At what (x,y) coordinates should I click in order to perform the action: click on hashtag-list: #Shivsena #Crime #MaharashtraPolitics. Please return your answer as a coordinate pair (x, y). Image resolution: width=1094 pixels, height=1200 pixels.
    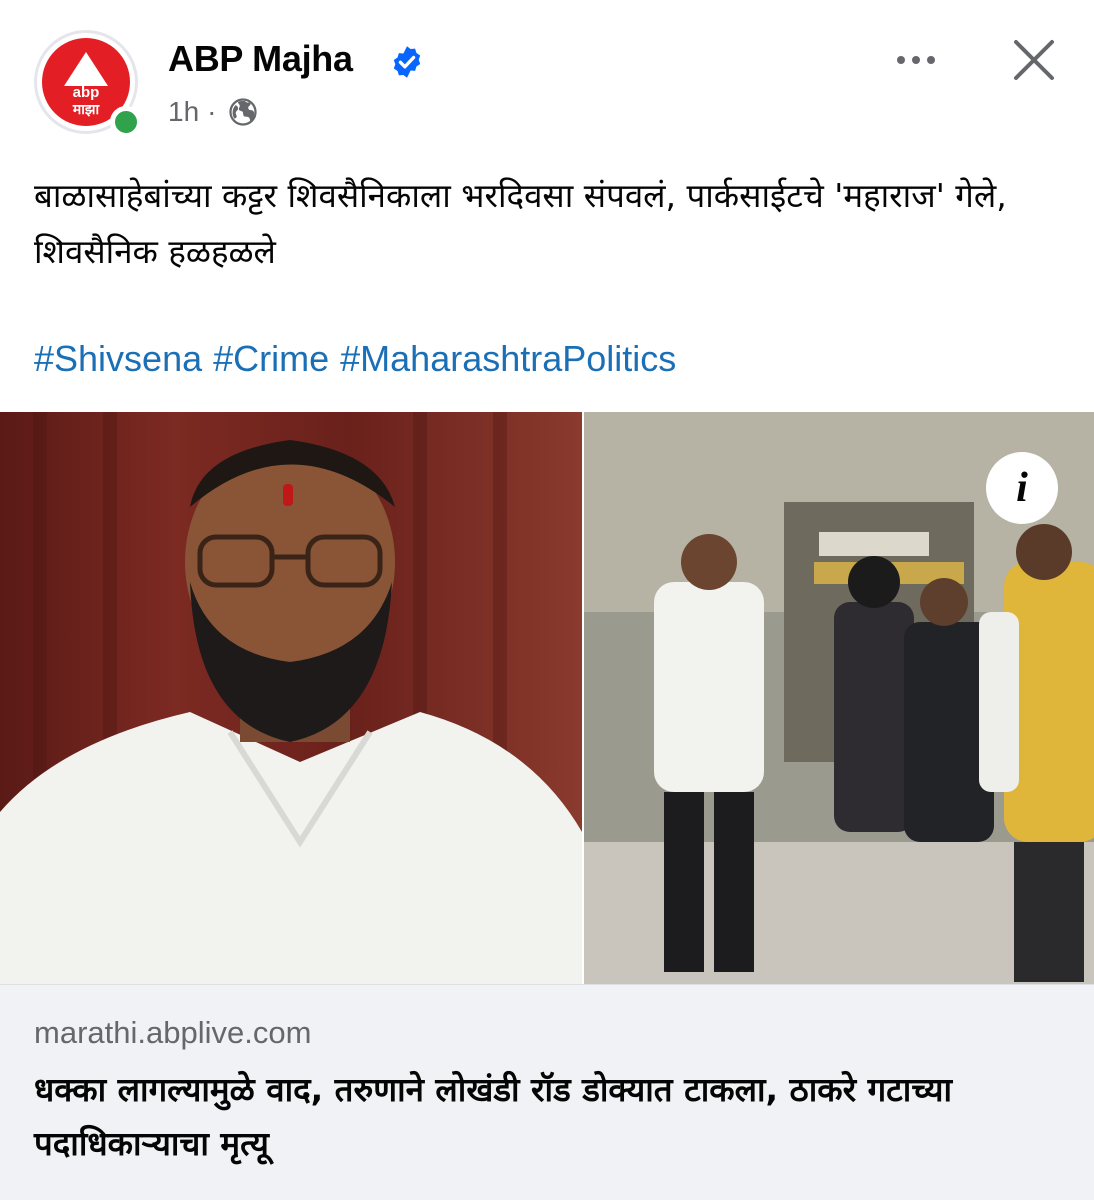
    Looking at the image, I should click on (355, 359).